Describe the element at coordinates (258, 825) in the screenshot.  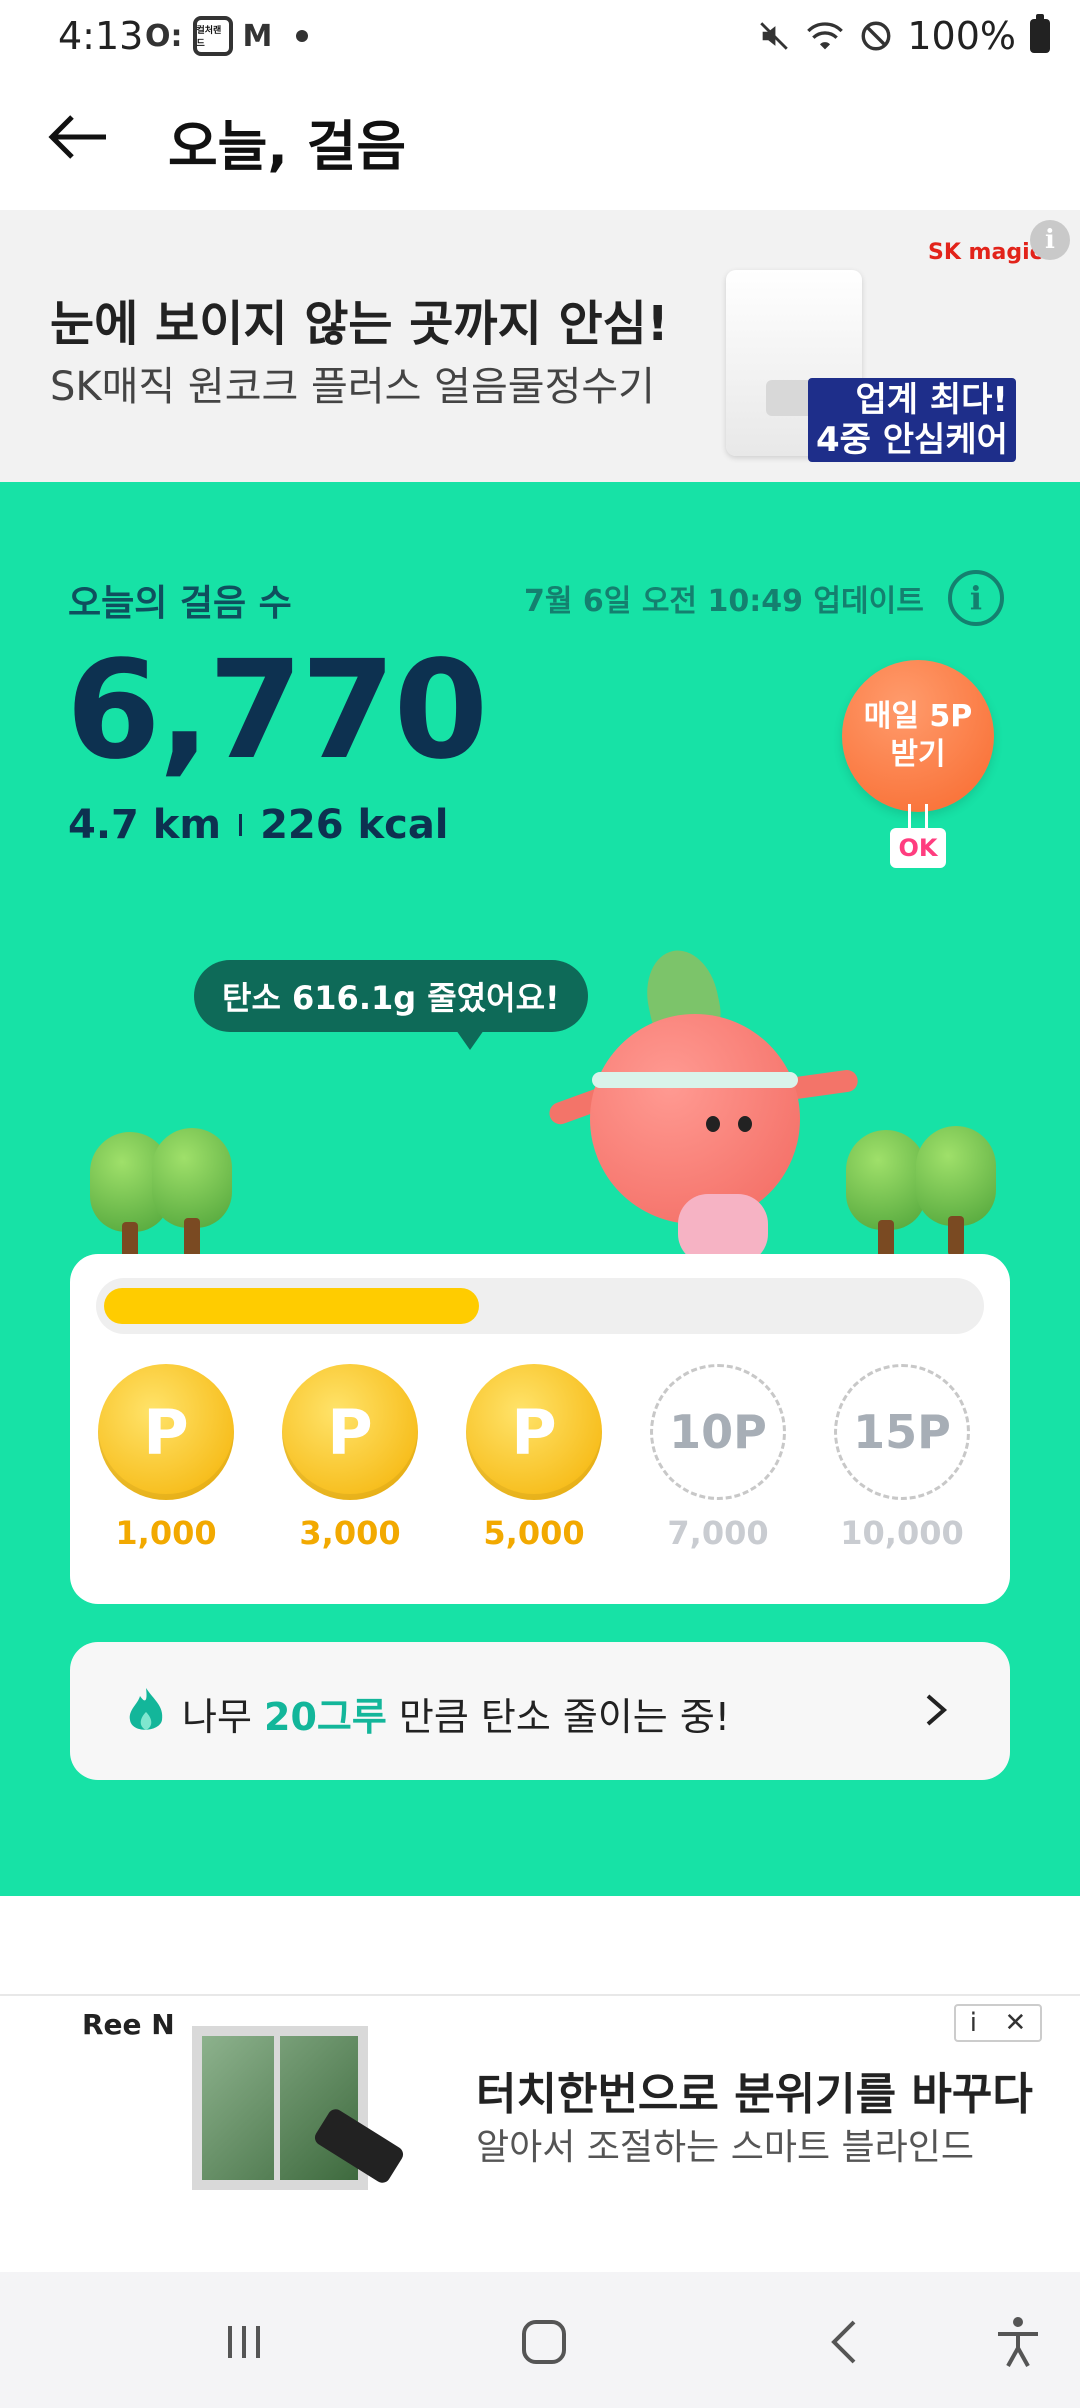
I see `steps-stats: 4.7 km 226 kcal` at that location.